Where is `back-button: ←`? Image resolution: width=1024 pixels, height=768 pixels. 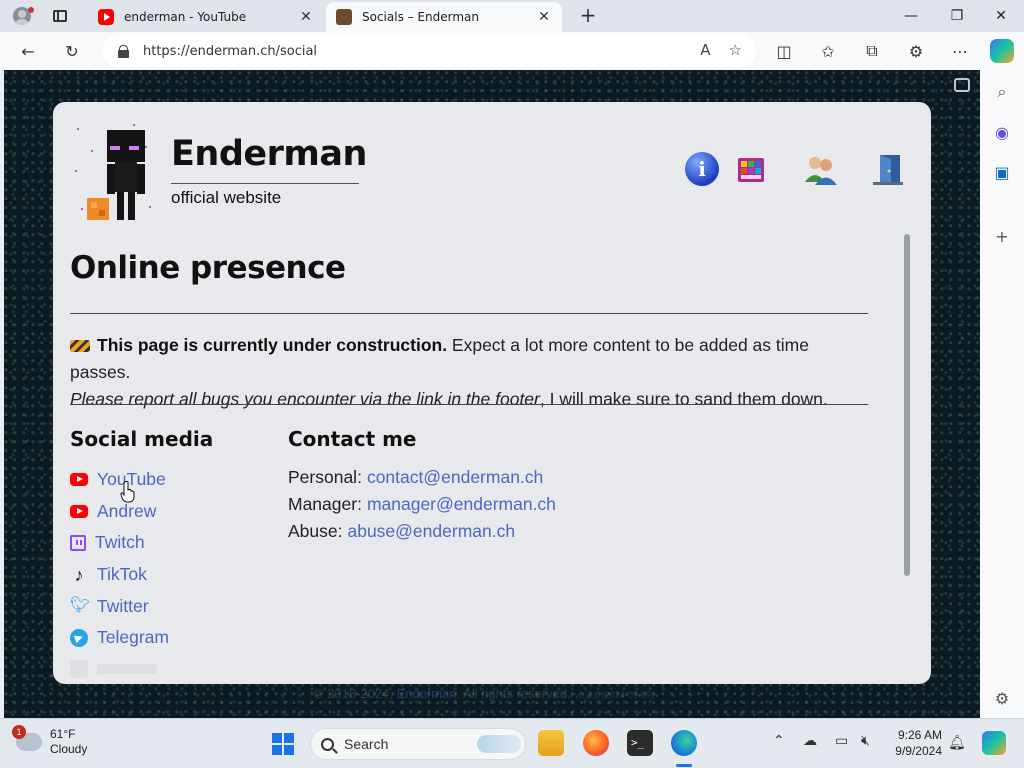
back-button: ← is located at coordinates (28, 51).